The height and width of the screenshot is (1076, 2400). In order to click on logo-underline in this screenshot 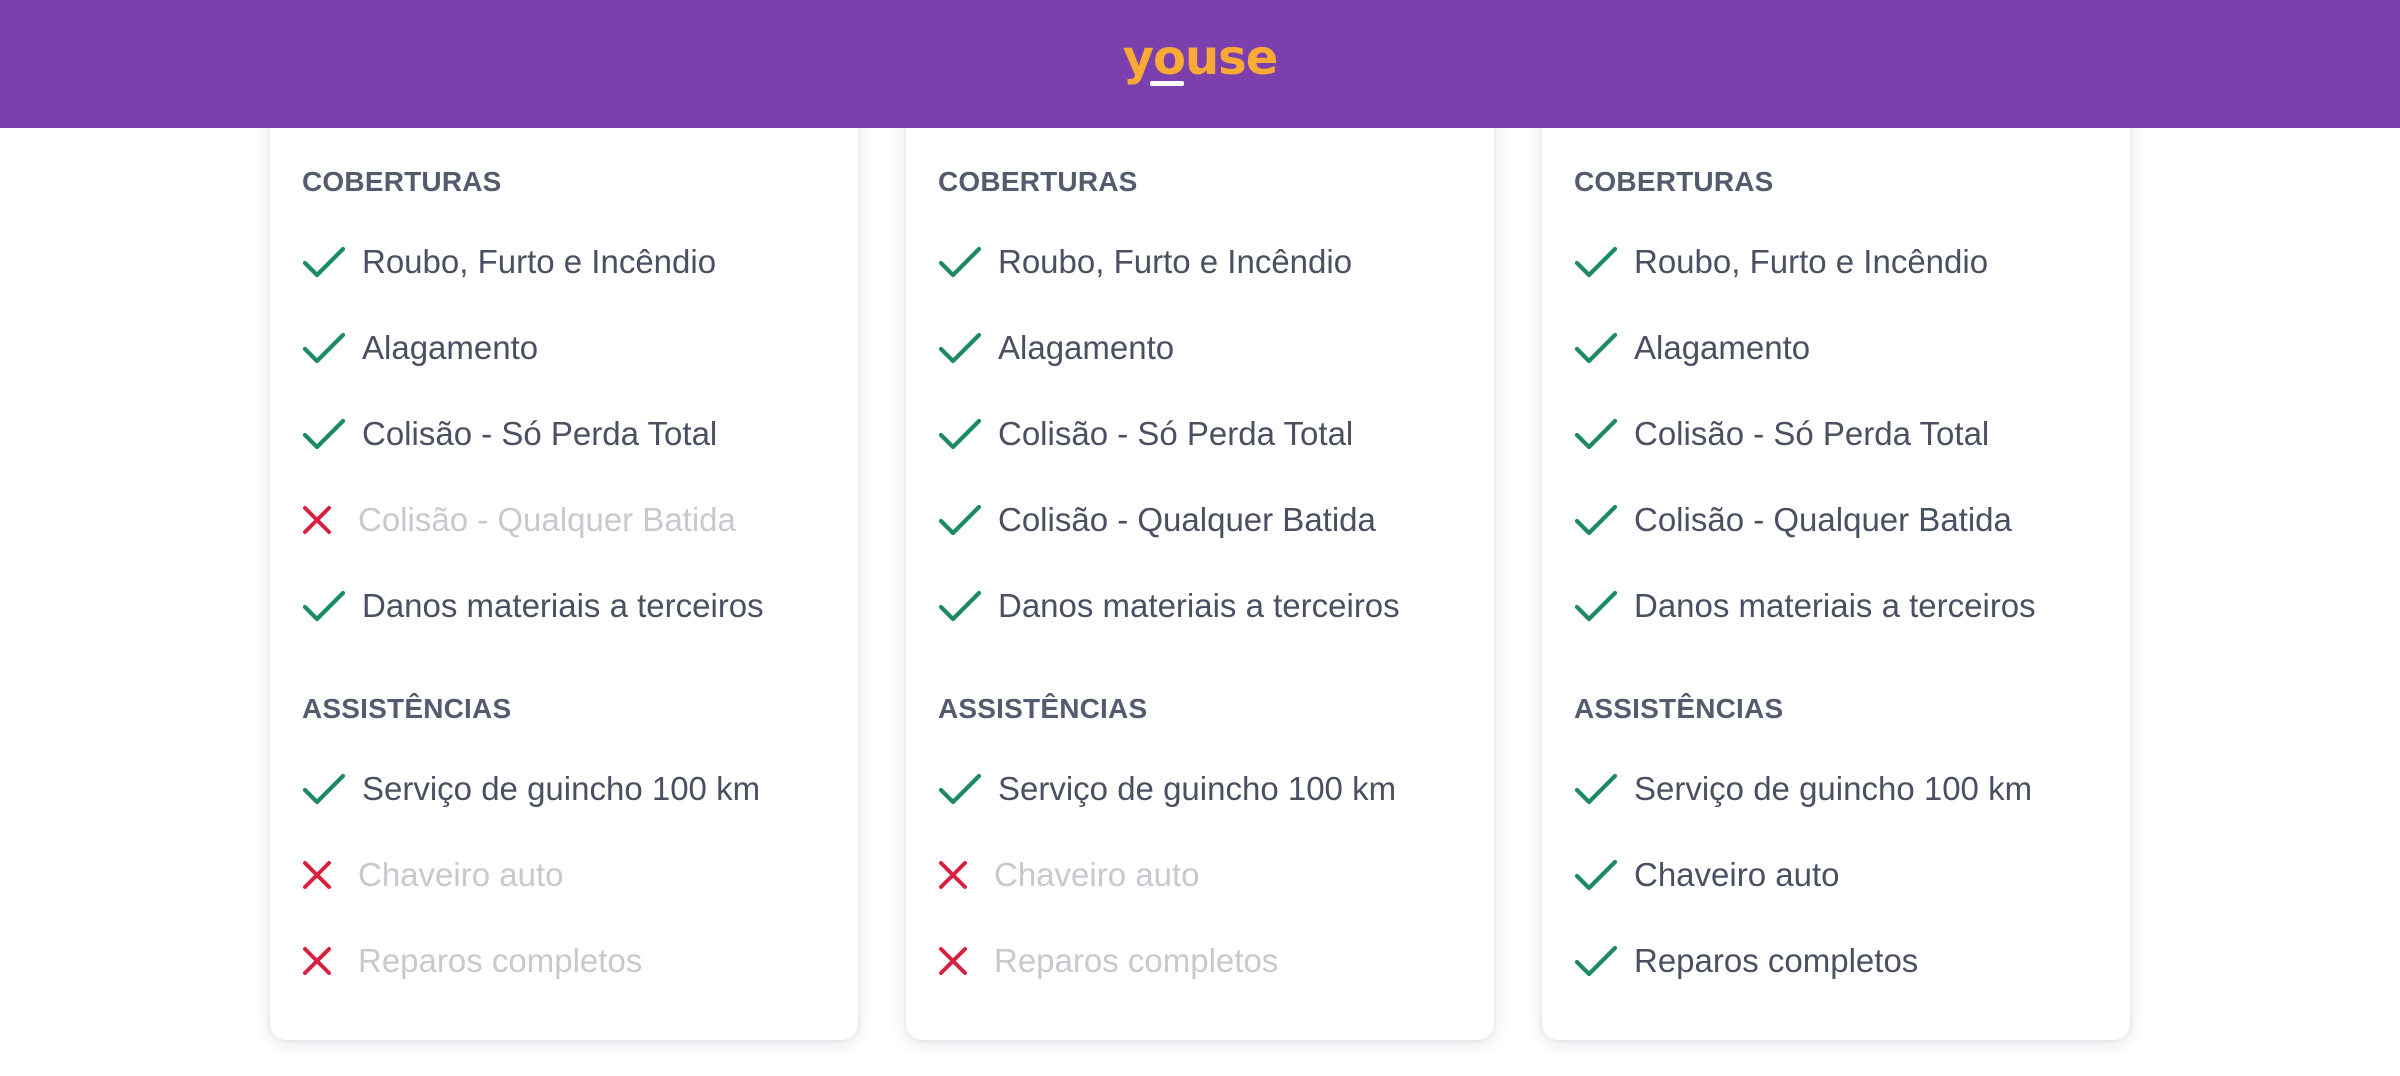, I will do `click(1167, 83)`.